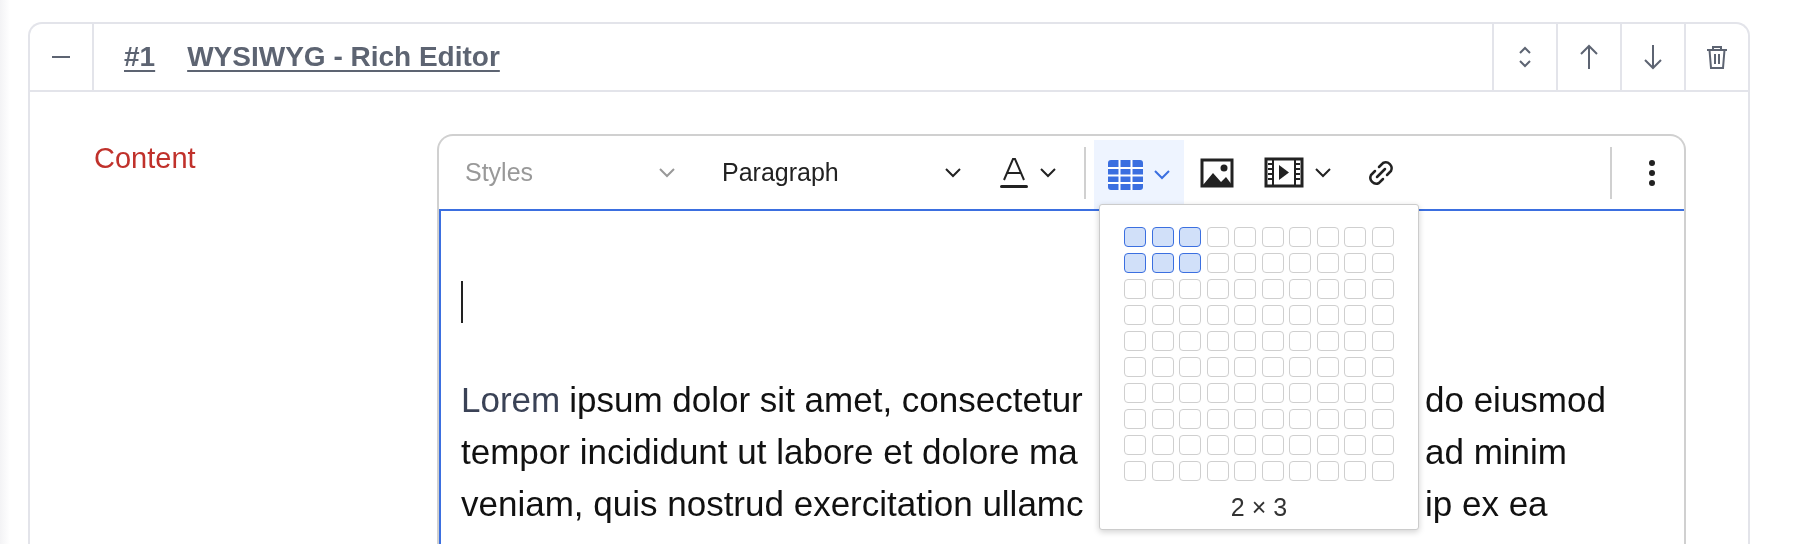 This screenshot has width=1800, height=544. I want to click on field-label: Content, so click(145, 159).